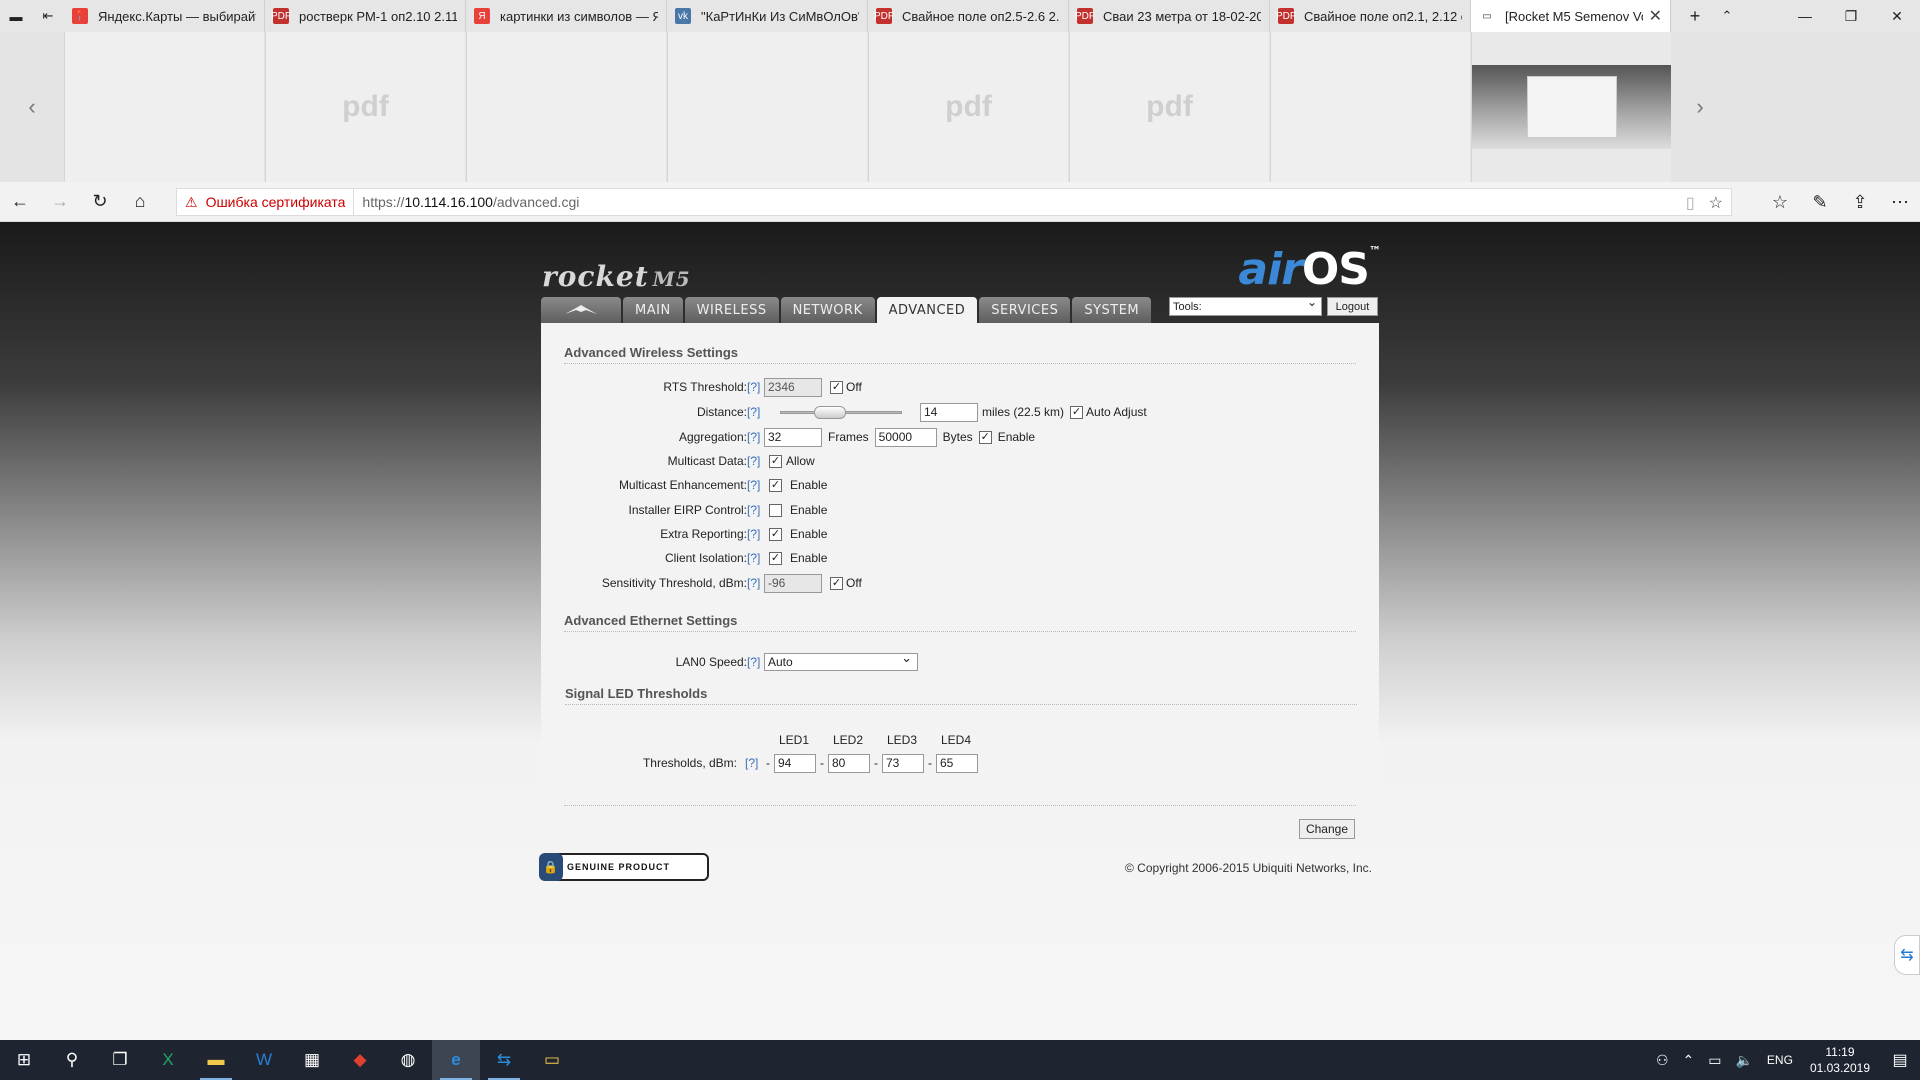 The image size is (1920, 1080). Describe the element at coordinates (841, 660) in the screenshot. I see `lan0-speed-select: Auto` at that location.